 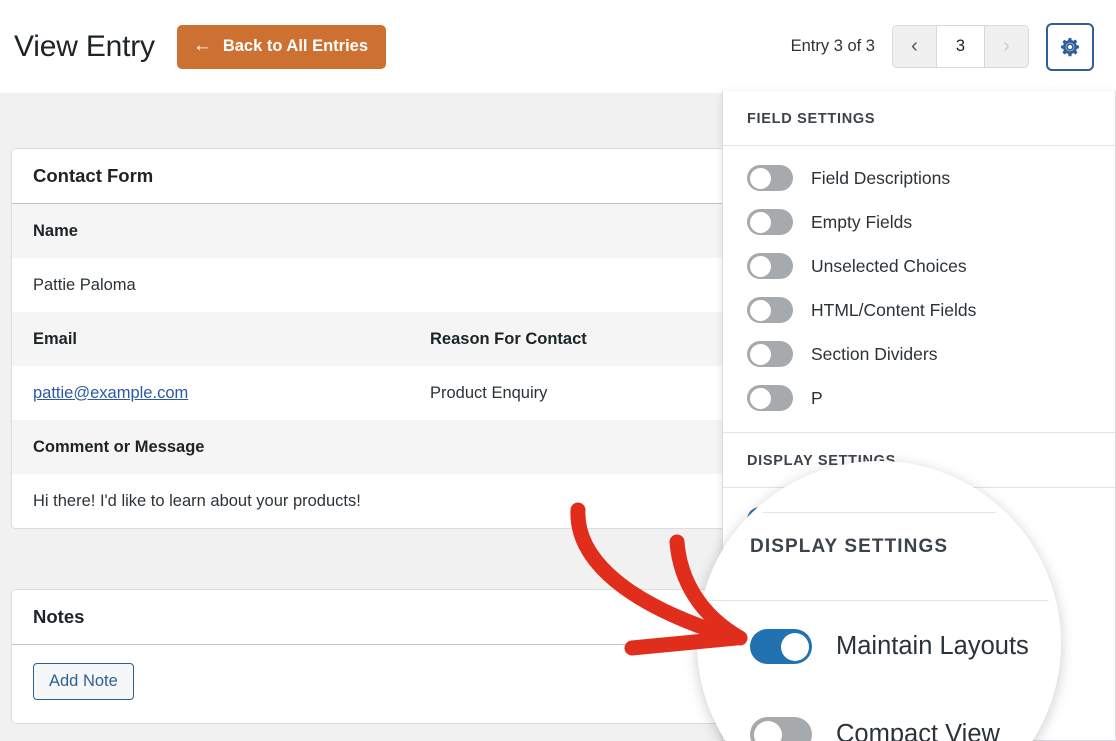 I want to click on toggle-label: HTML/Content Fields, so click(x=894, y=309).